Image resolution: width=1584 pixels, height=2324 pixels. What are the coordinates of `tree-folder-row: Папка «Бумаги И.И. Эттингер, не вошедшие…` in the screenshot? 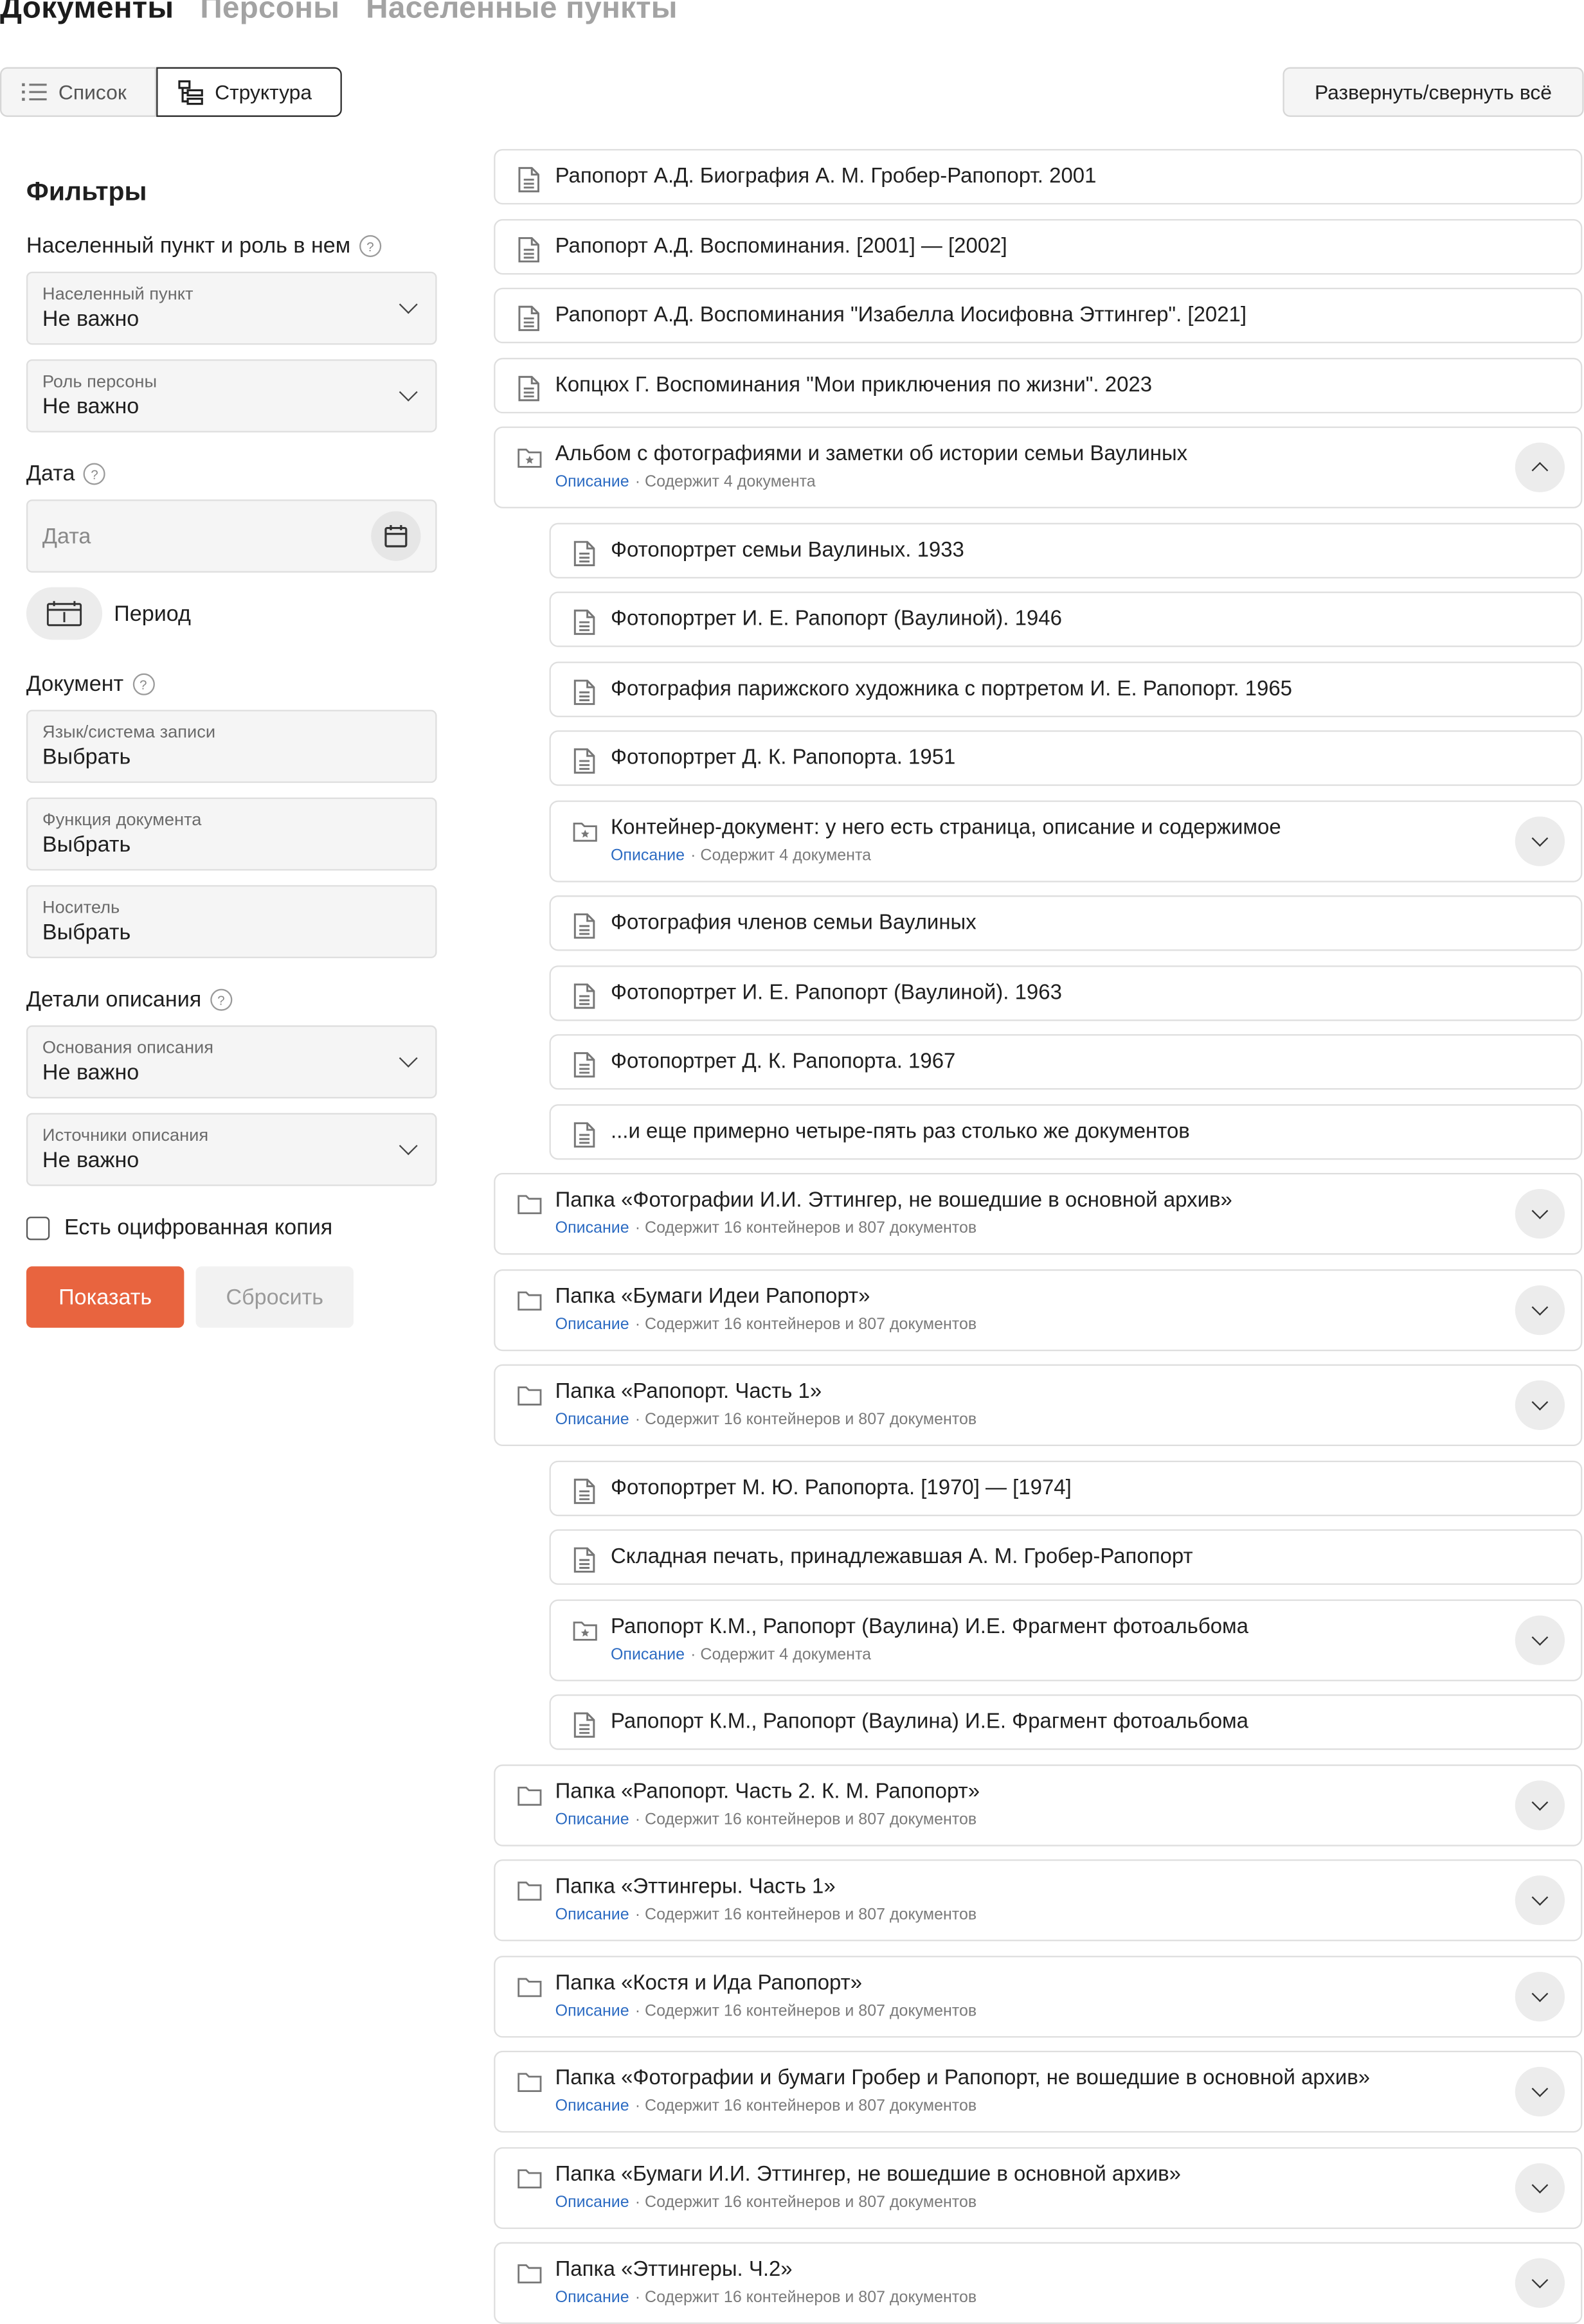 It's located at (1039, 2188).